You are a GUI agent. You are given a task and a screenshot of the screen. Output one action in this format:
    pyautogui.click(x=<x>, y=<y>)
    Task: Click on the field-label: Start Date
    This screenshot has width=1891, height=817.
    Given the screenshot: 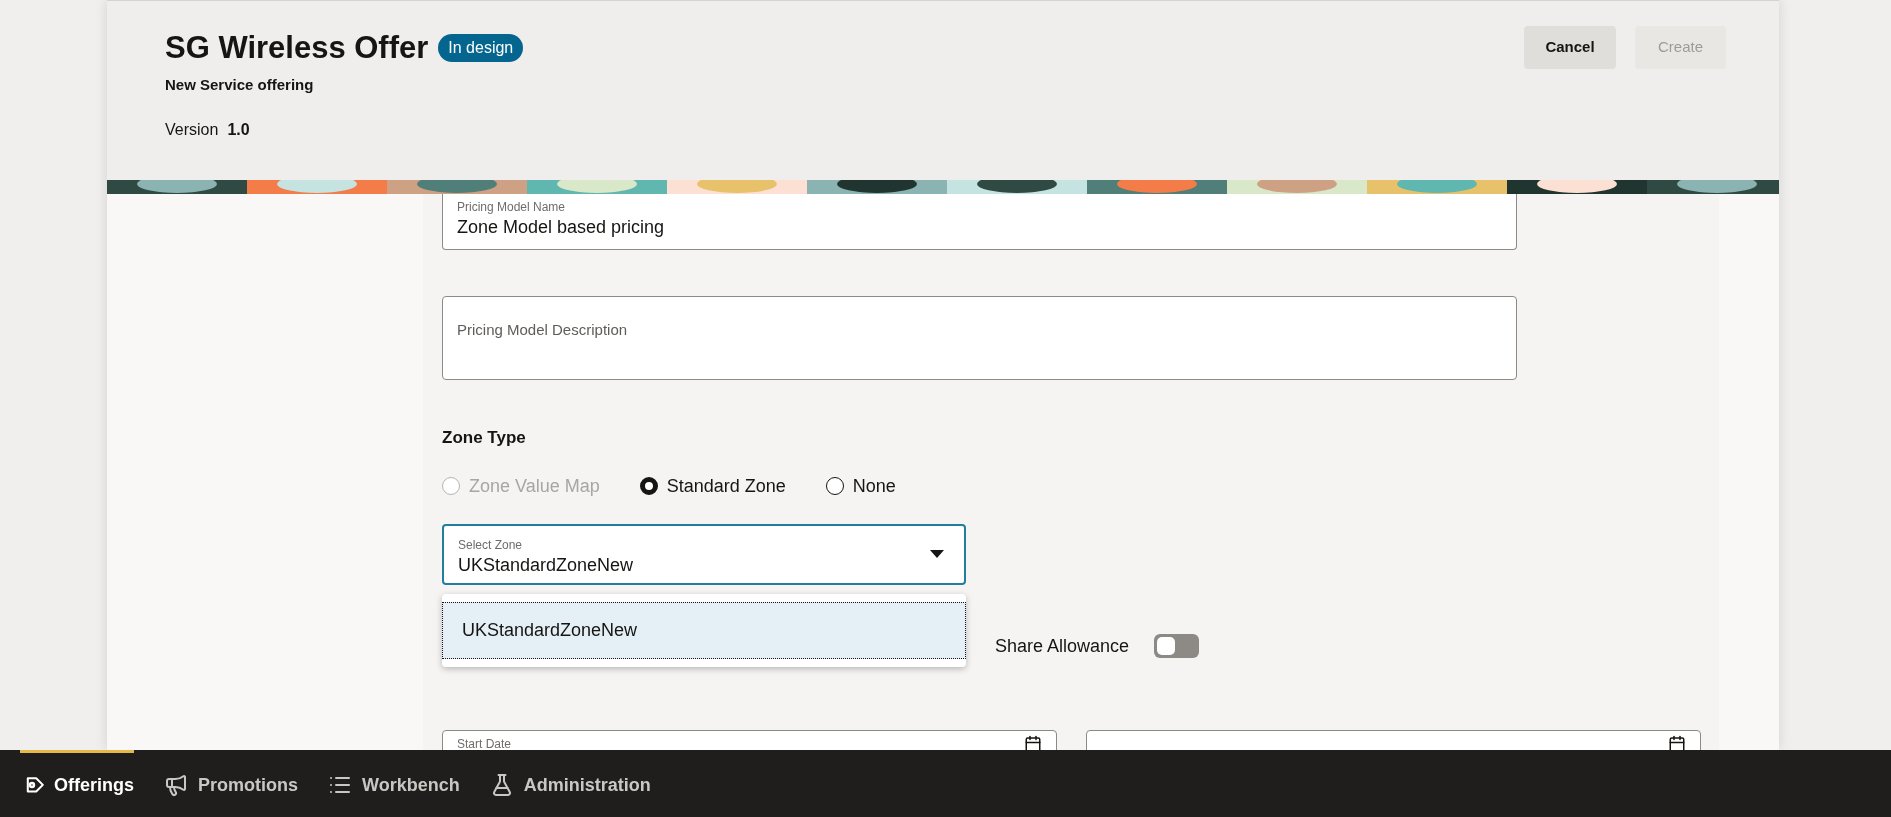 What is the action you would take?
    pyautogui.click(x=484, y=742)
    